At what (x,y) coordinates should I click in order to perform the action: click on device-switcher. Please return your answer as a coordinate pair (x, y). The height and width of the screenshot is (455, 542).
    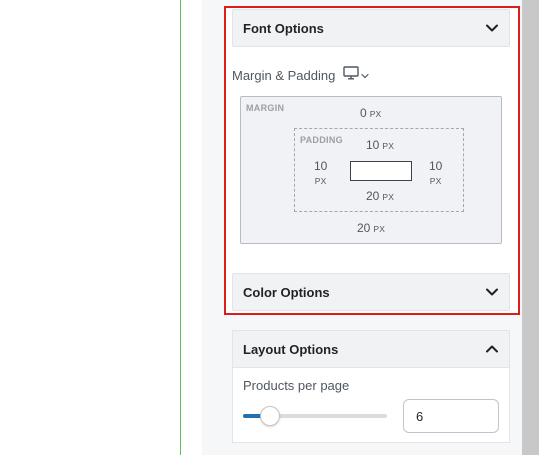
    Looking at the image, I should click on (356, 75).